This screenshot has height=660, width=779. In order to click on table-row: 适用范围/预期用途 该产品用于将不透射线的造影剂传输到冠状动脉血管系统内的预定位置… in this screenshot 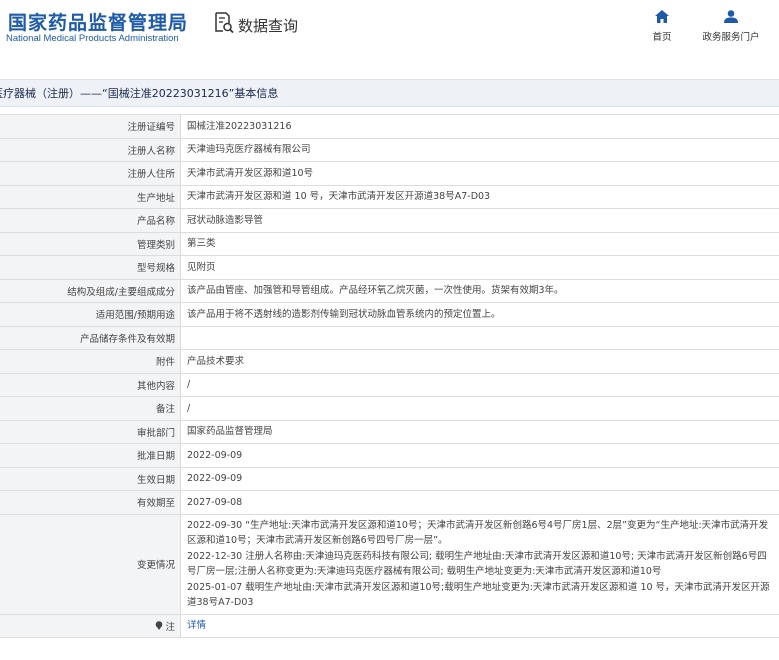, I will do `click(389, 314)`.